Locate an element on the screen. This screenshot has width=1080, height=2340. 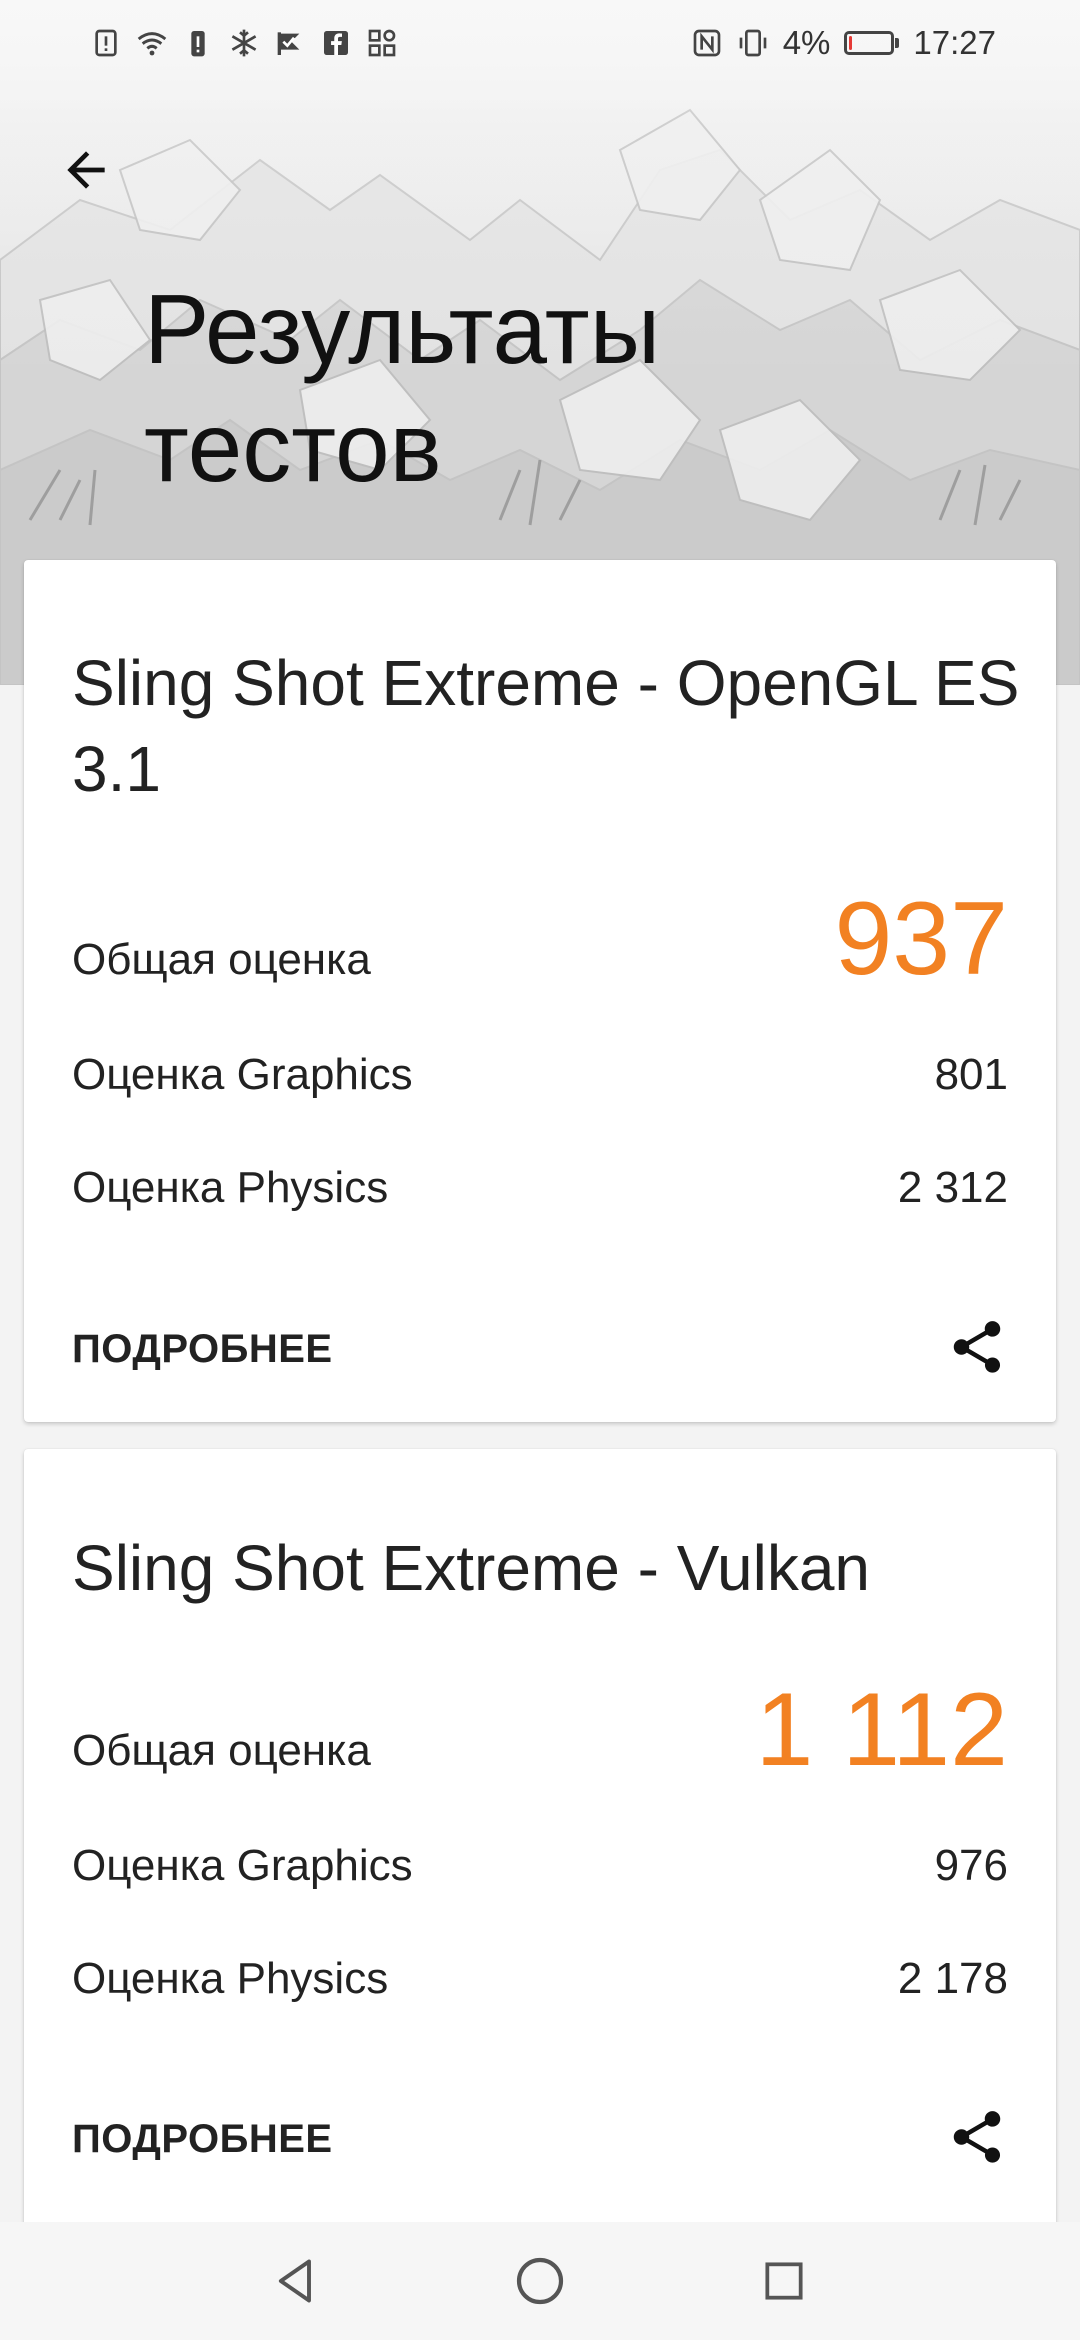
nav-back-icon is located at coordinates (294, 2281).